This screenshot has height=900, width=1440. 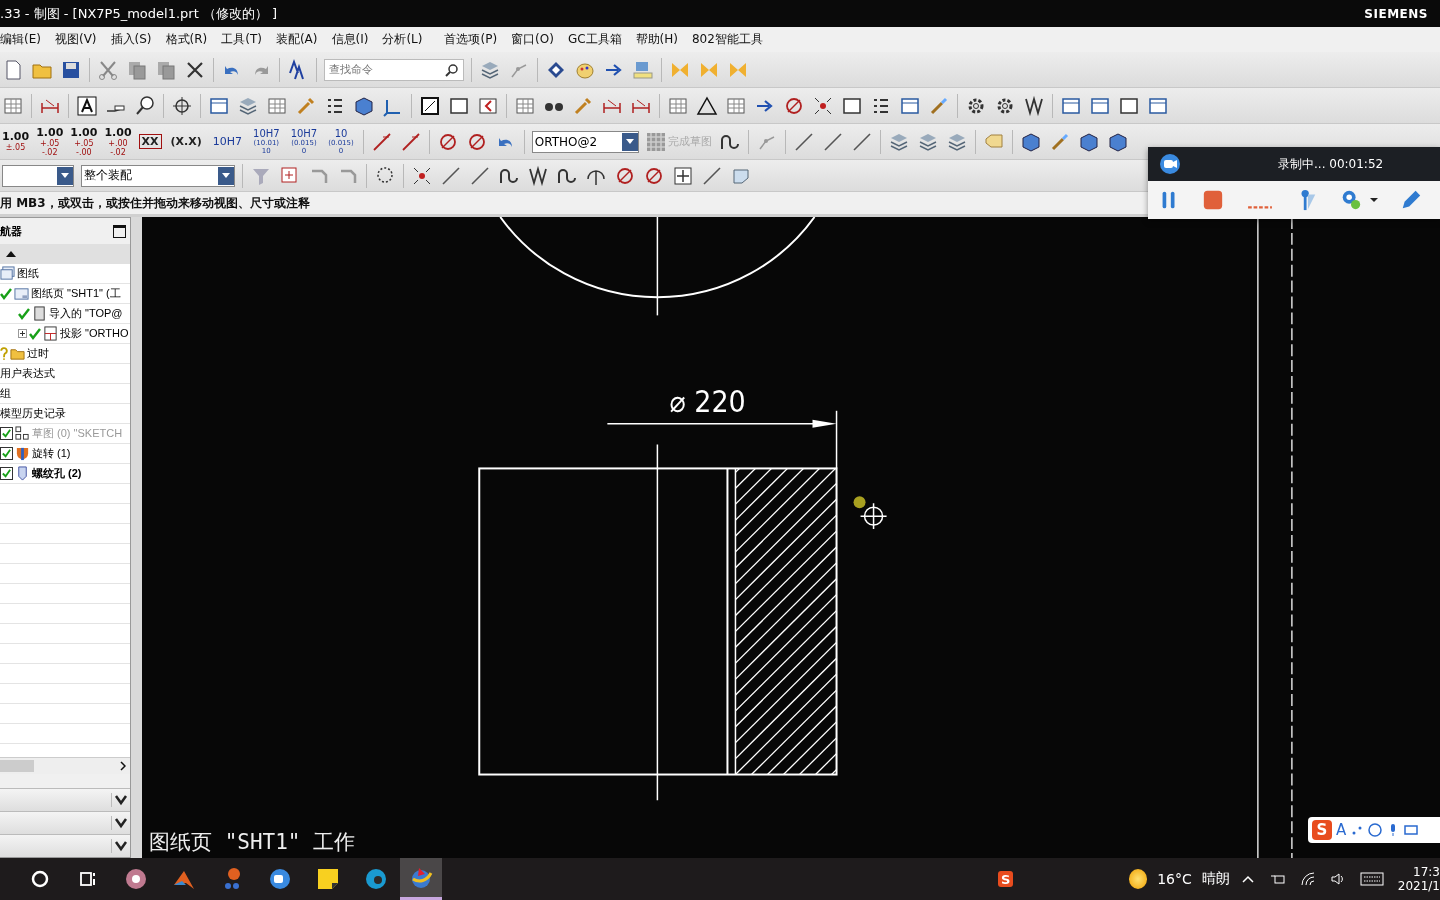 I want to click on search-icon, so click(x=452, y=69).